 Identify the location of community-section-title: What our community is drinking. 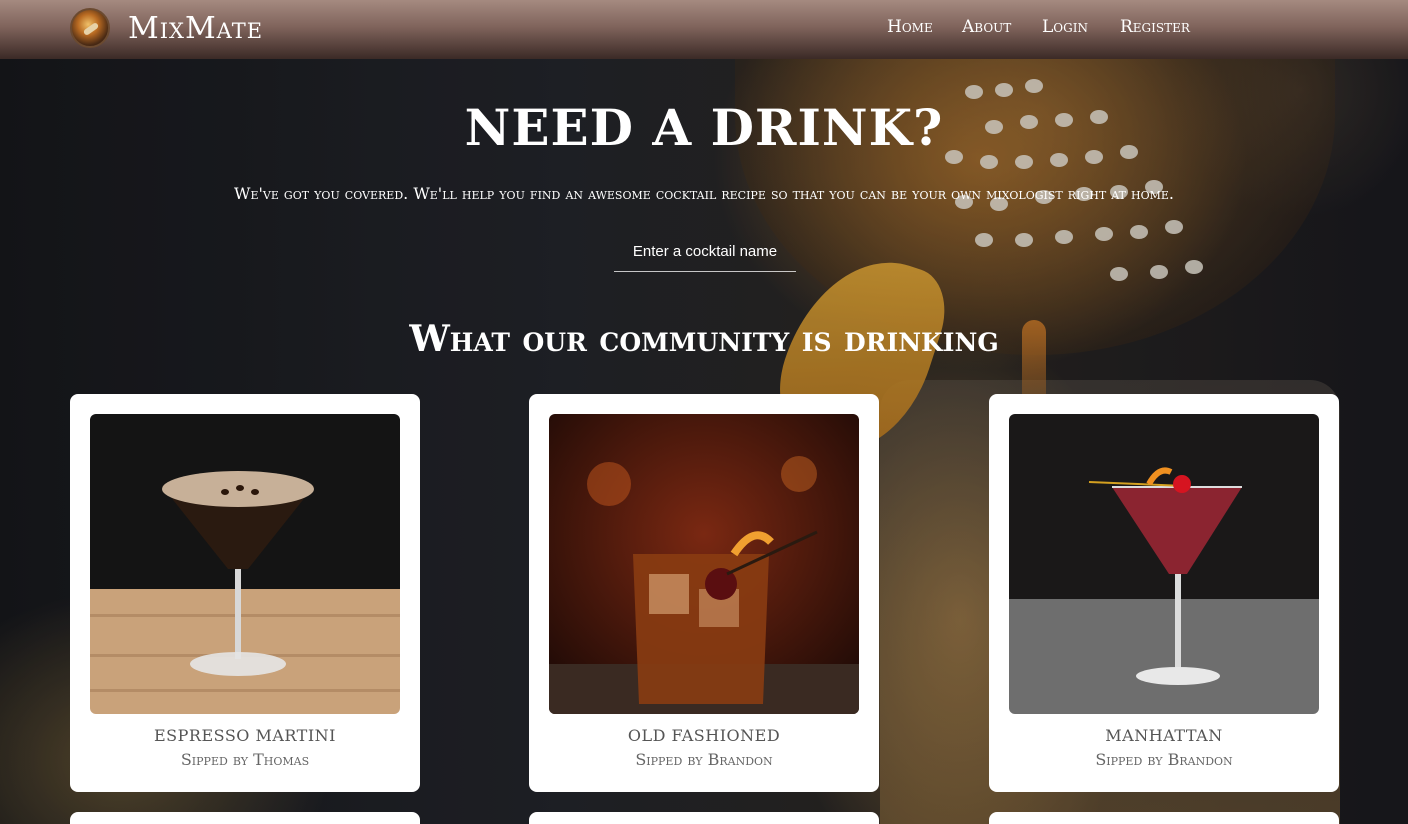
(704, 339).